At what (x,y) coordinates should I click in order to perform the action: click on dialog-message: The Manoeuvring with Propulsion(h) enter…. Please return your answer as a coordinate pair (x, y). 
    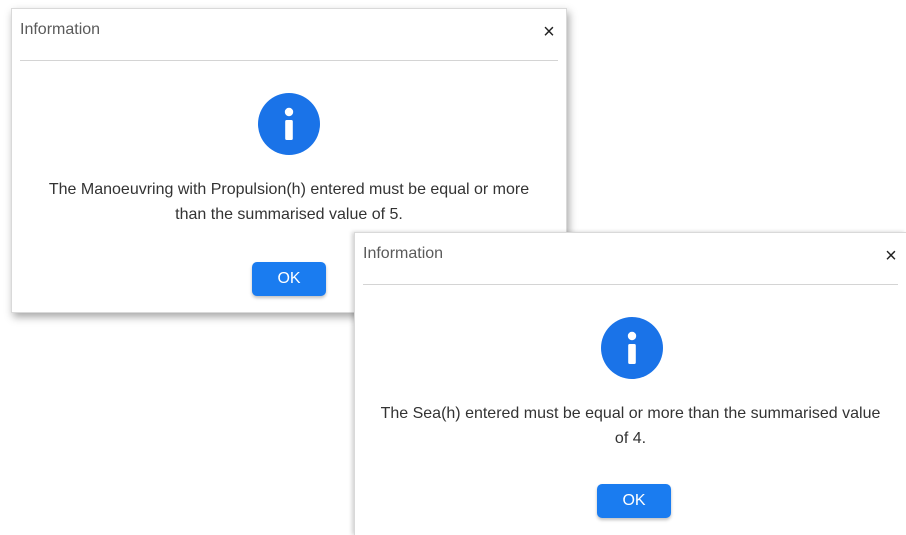
    Looking at the image, I should click on (289, 202).